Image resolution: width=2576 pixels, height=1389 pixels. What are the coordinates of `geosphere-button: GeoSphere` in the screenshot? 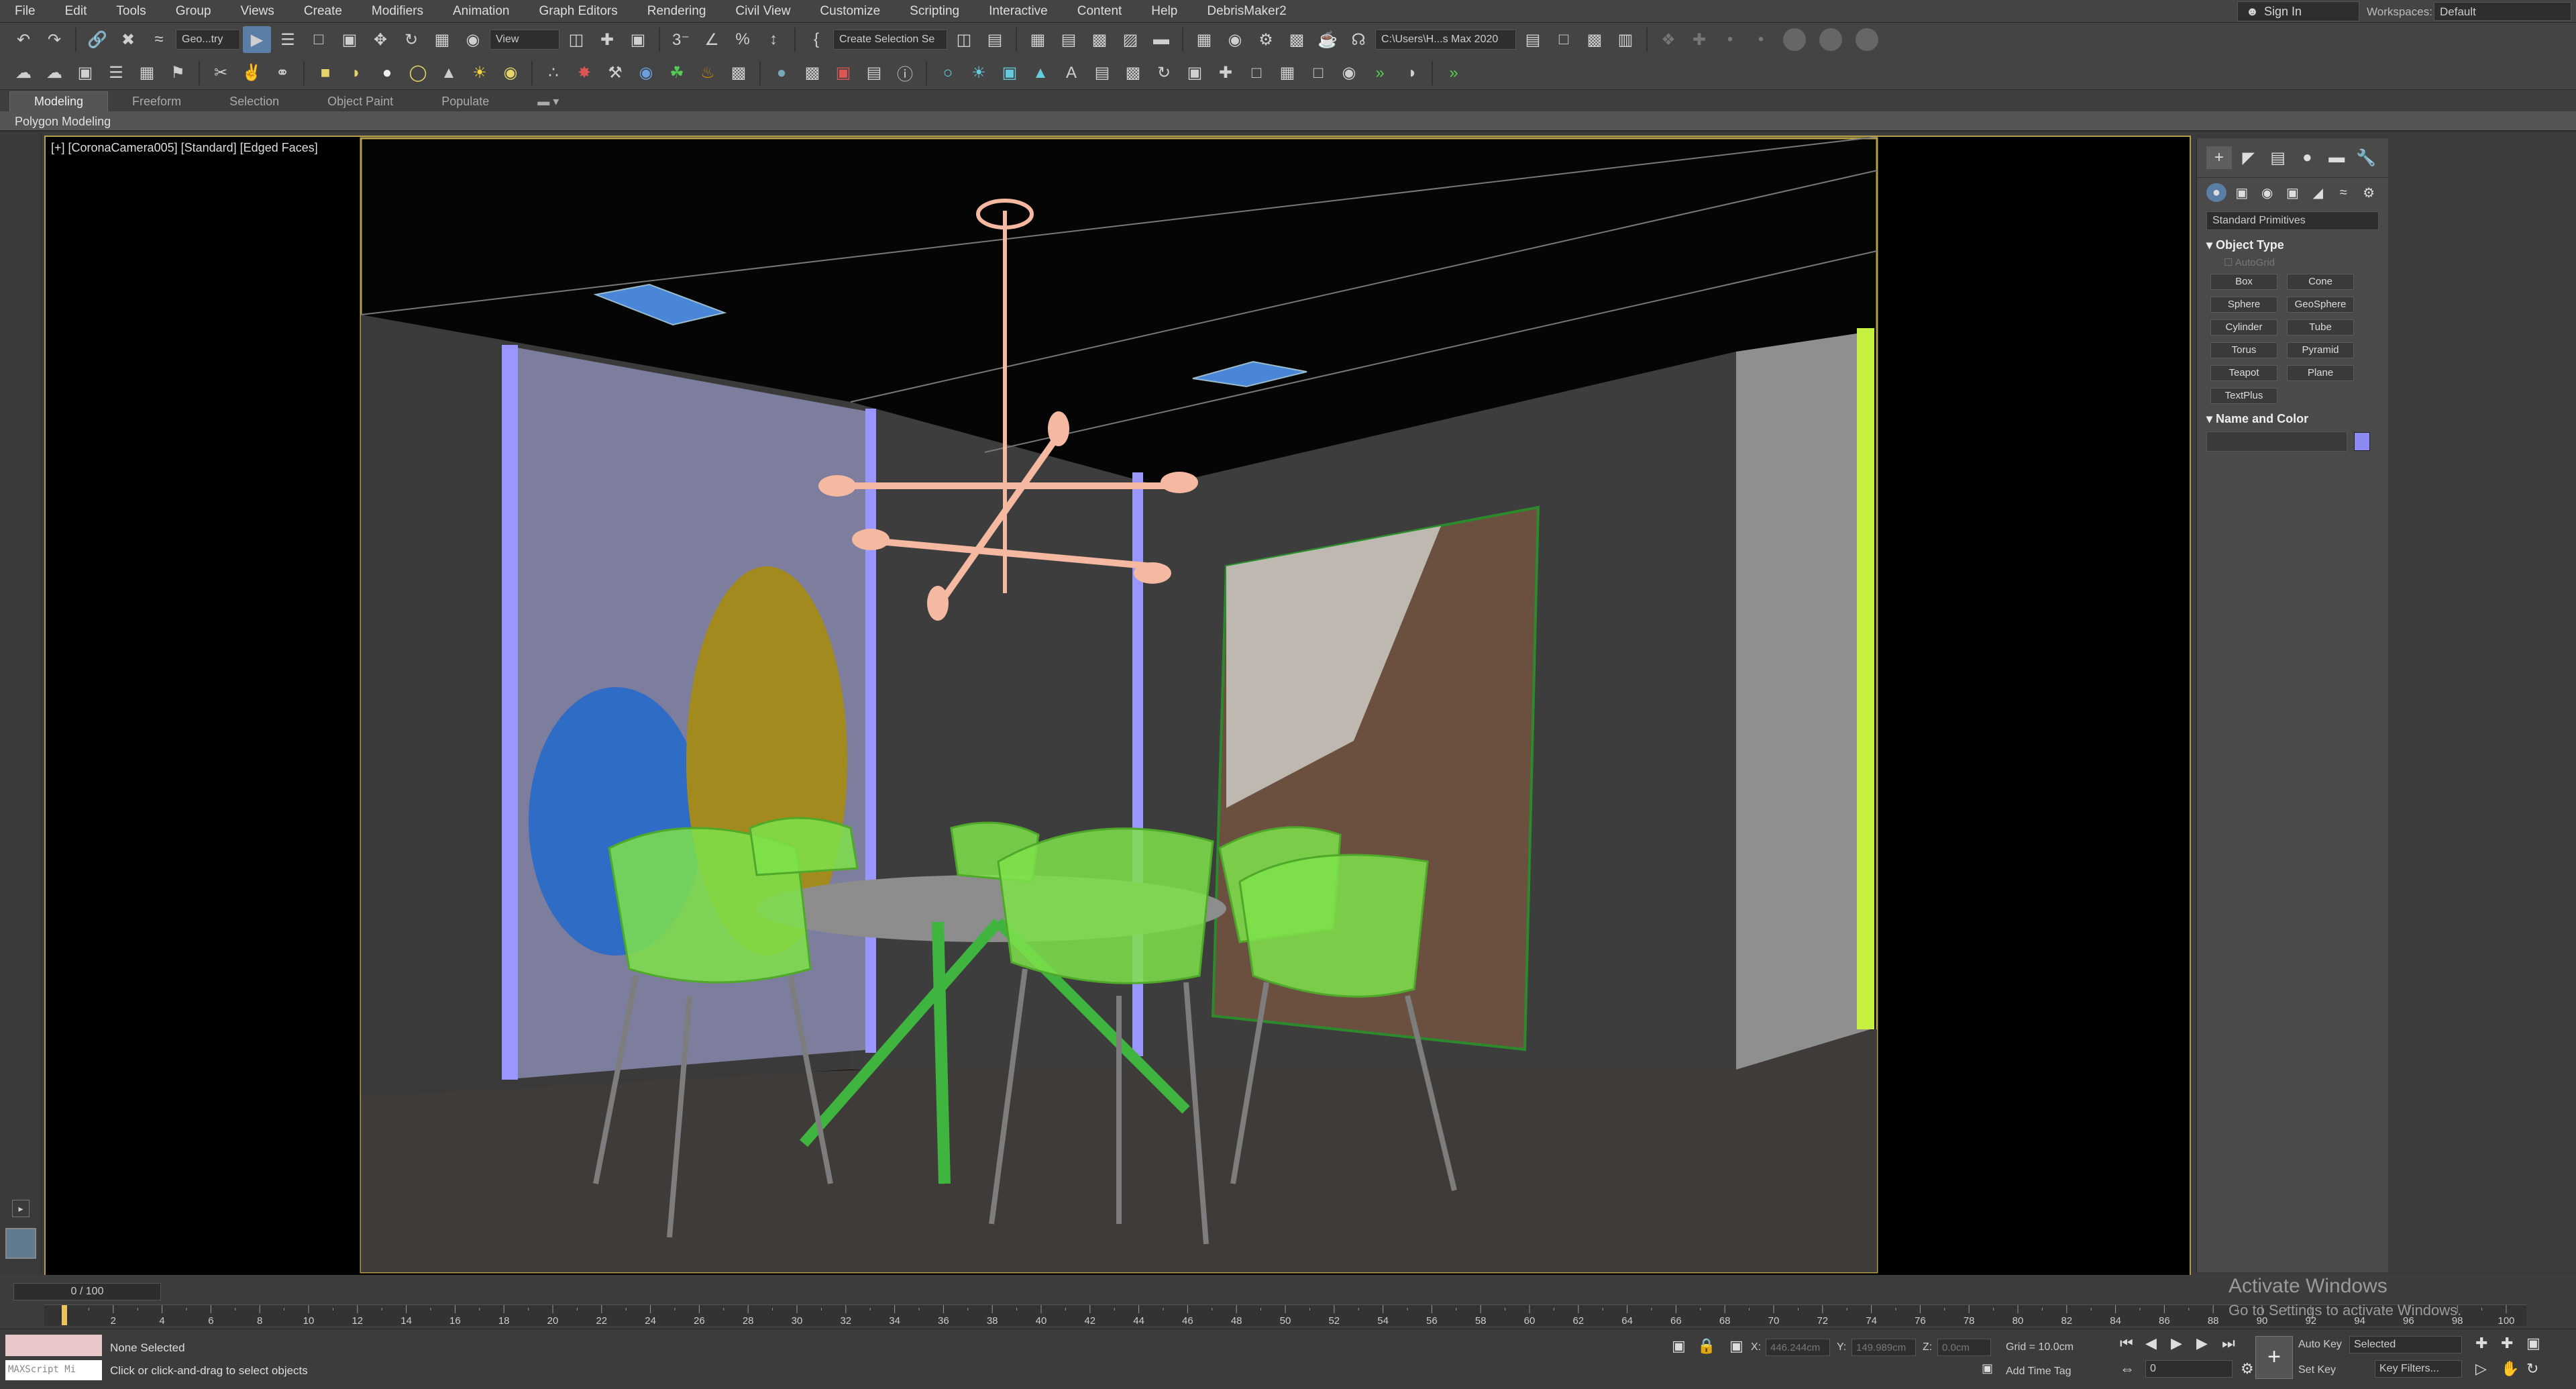 It's located at (2320, 305).